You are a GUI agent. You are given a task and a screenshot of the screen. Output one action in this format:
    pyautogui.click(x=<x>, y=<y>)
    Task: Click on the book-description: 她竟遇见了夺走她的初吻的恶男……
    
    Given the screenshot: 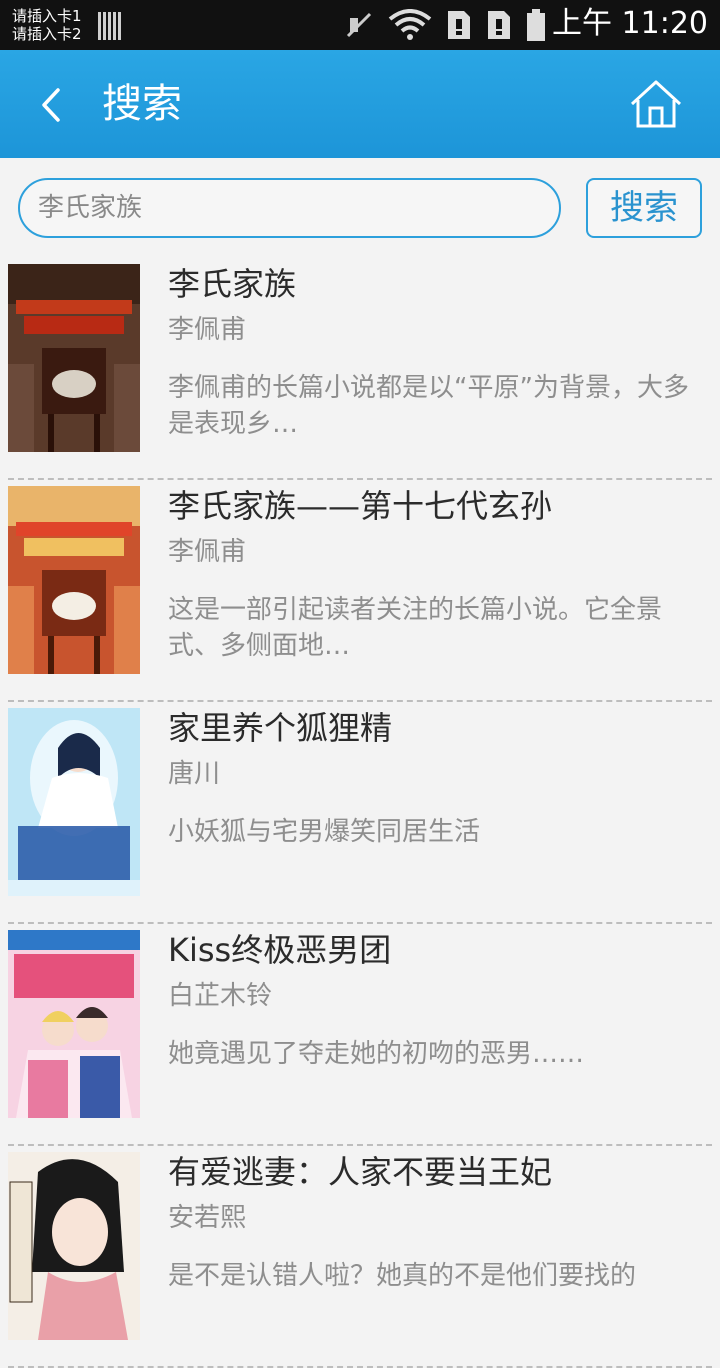 What is the action you would take?
    pyautogui.click(x=376, y=1054)
    